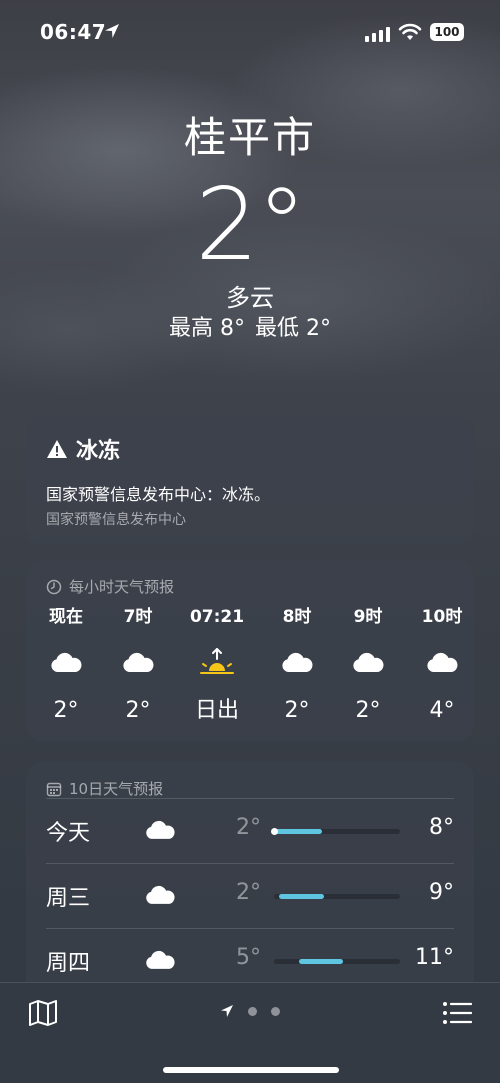 The width and height of the screenshot is (500, 1083). Describe the element at coordinates (442, 617) in the screenshot. I see `hour-label: 10时` at that location.